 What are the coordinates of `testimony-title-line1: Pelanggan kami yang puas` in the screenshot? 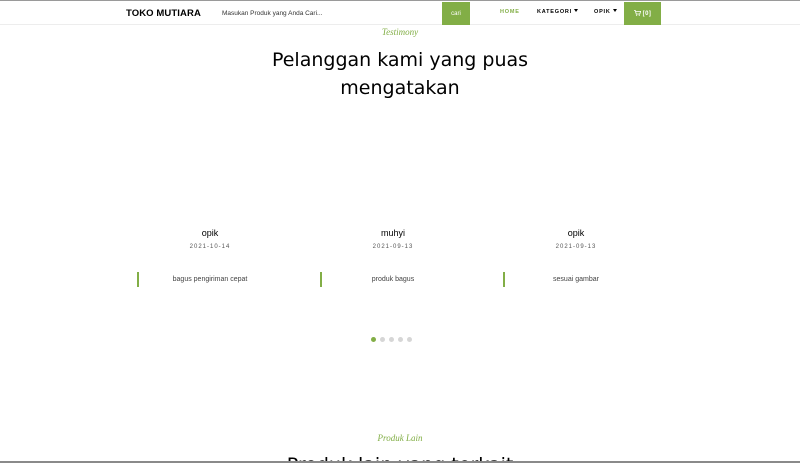 It's located at (400, 60).